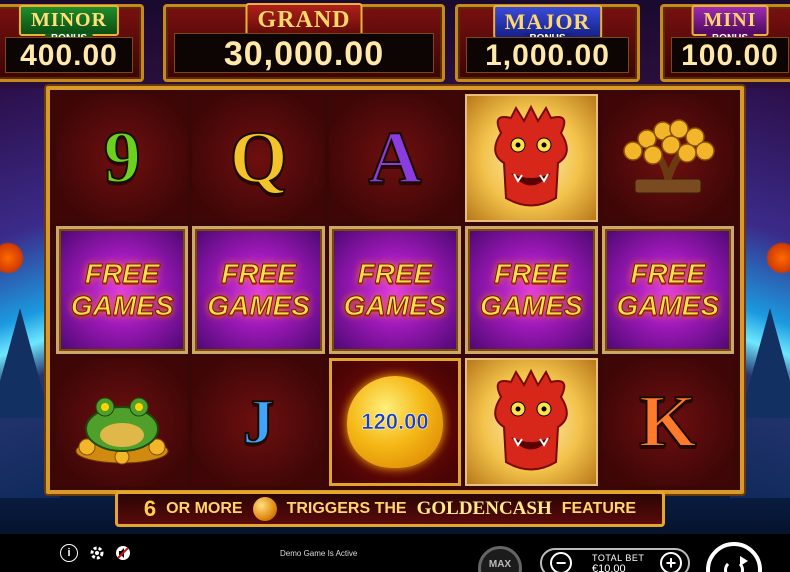  I want to click on total-bet-value: €10.00, so click(609, 567).